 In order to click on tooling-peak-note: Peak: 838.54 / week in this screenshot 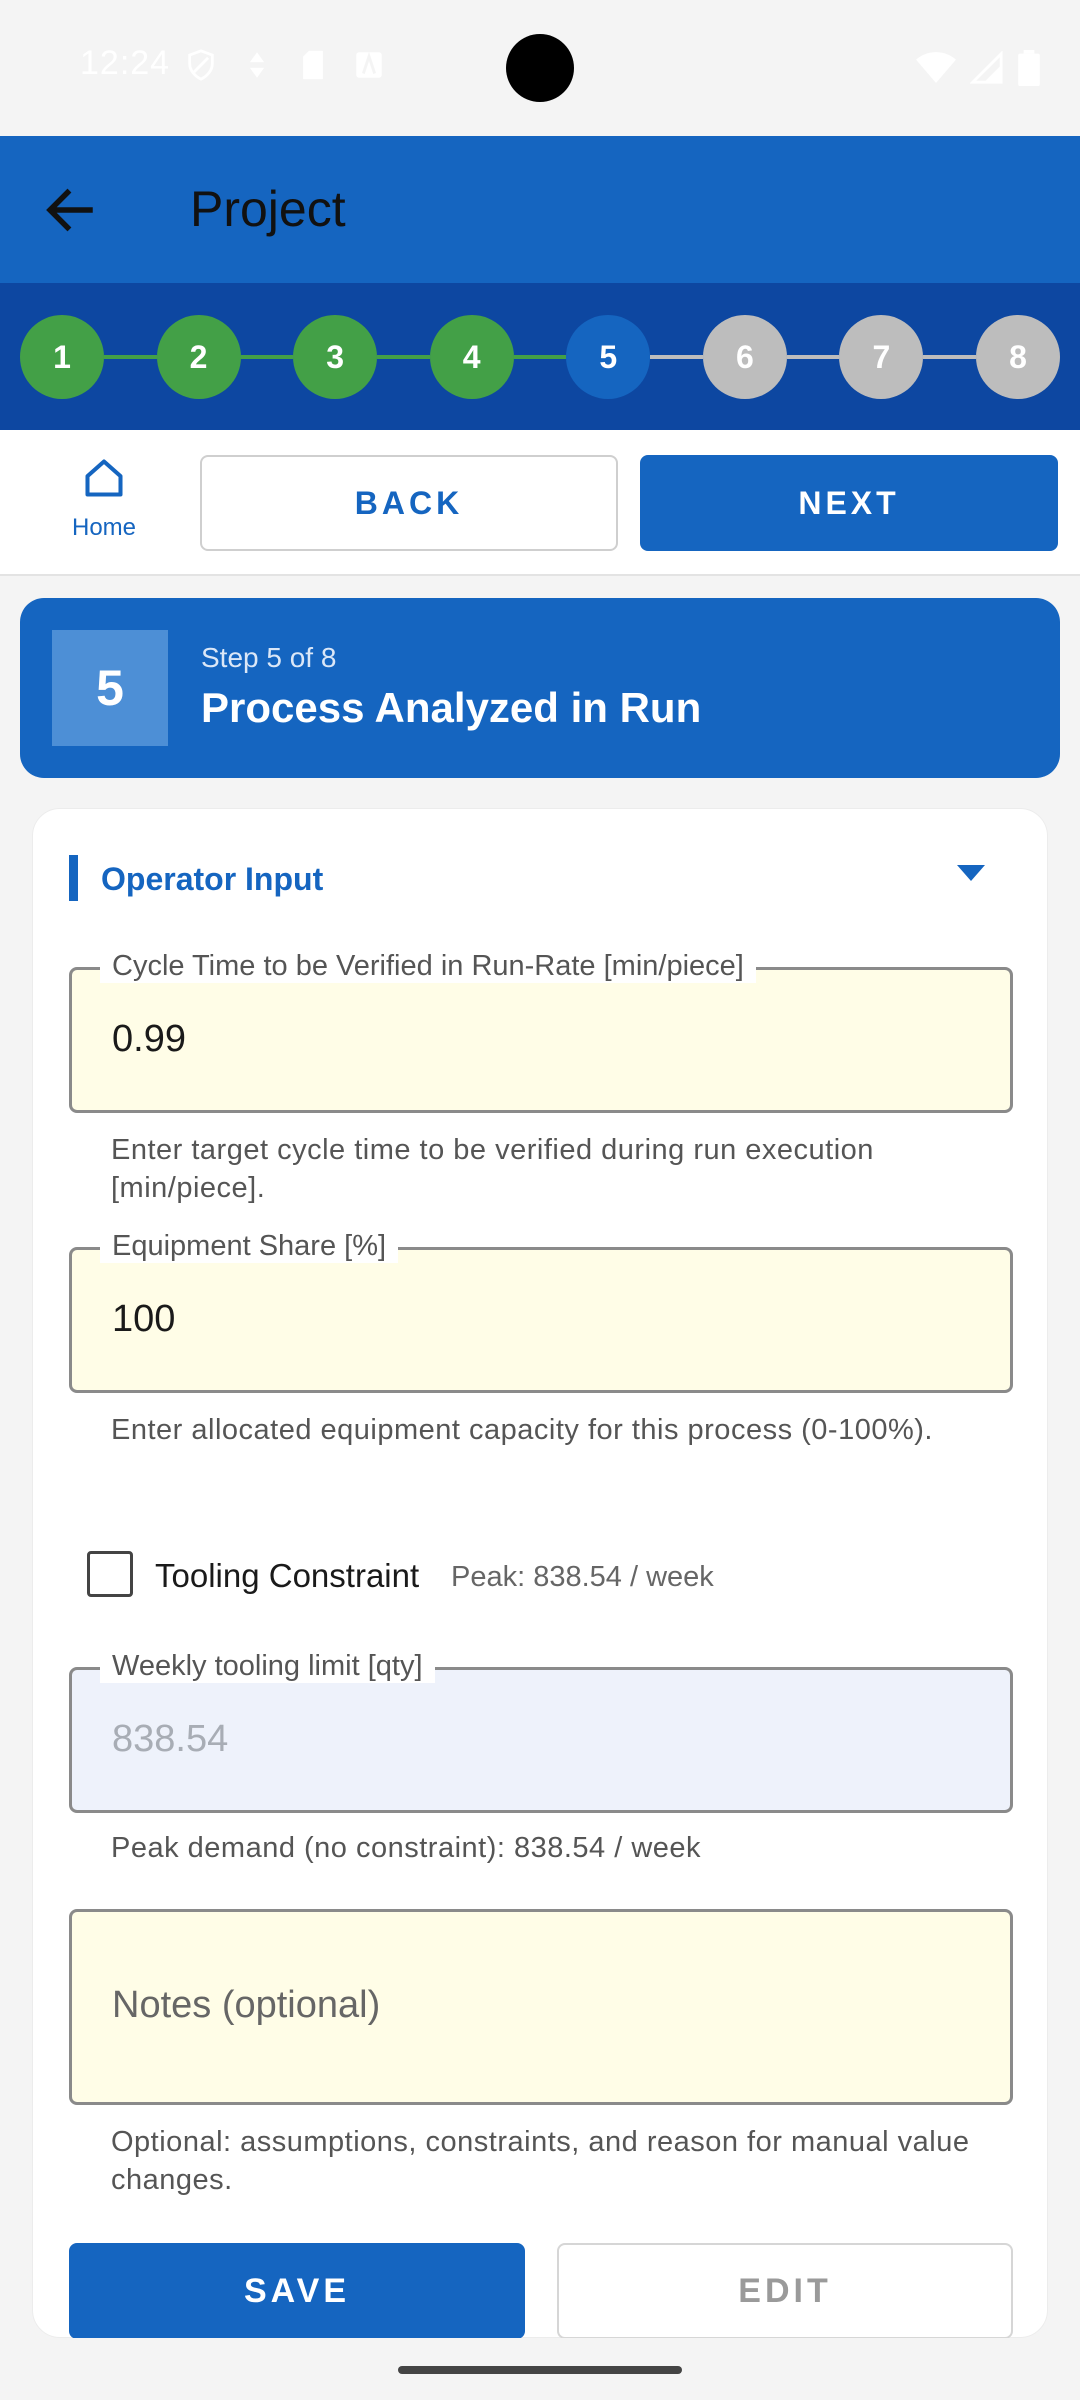, I will do `click(582, 1577)`.